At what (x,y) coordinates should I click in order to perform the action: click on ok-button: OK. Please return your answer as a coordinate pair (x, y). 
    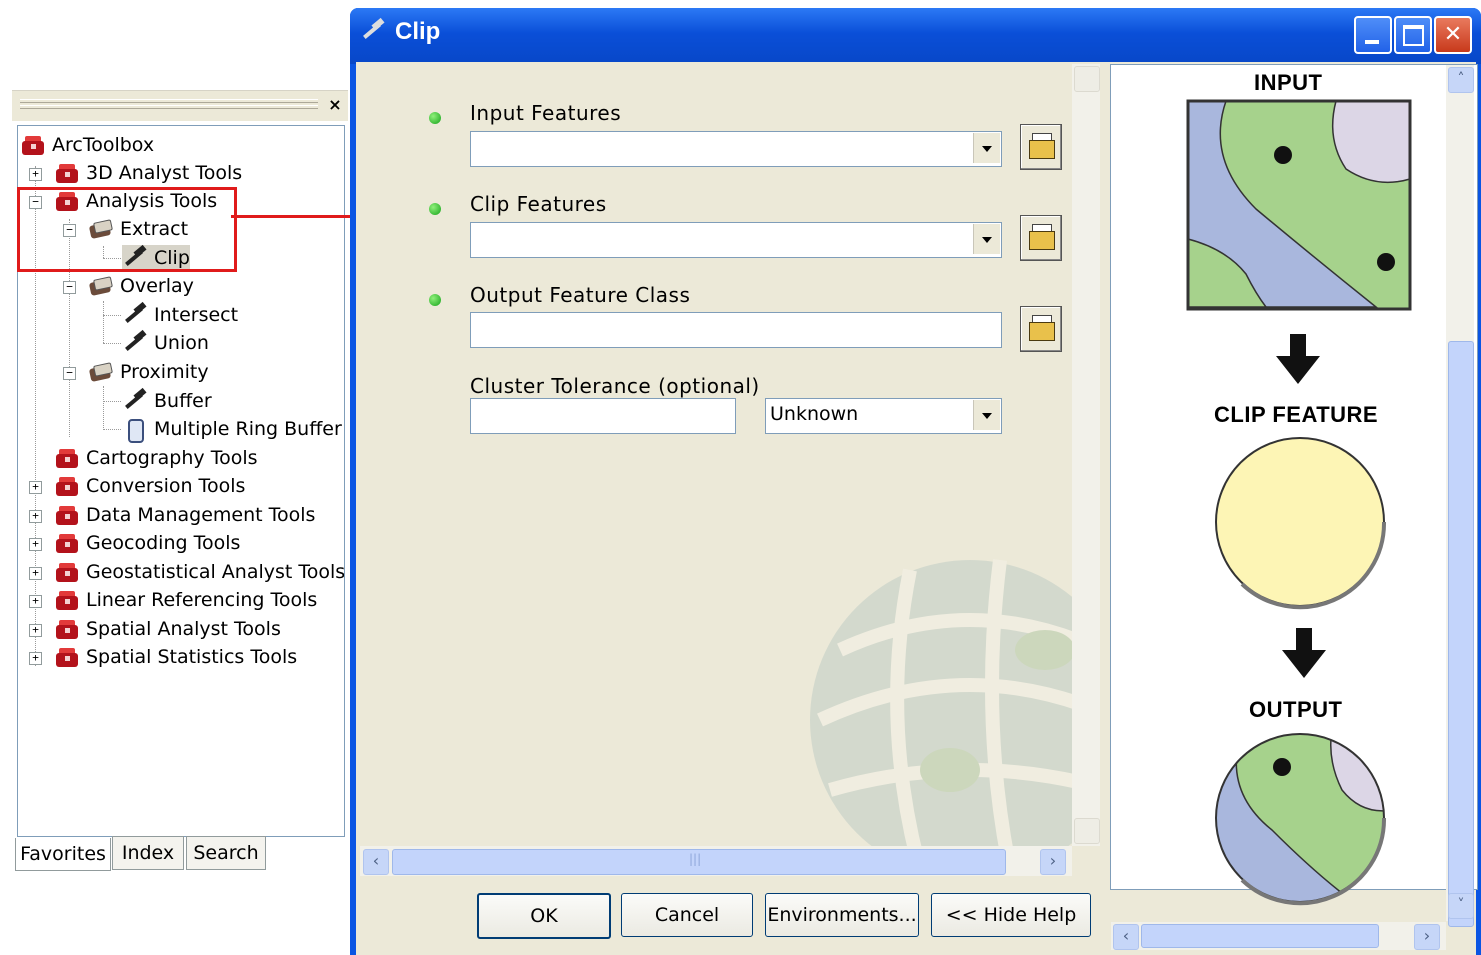
    Looking at the image, I should click on (544, 916).